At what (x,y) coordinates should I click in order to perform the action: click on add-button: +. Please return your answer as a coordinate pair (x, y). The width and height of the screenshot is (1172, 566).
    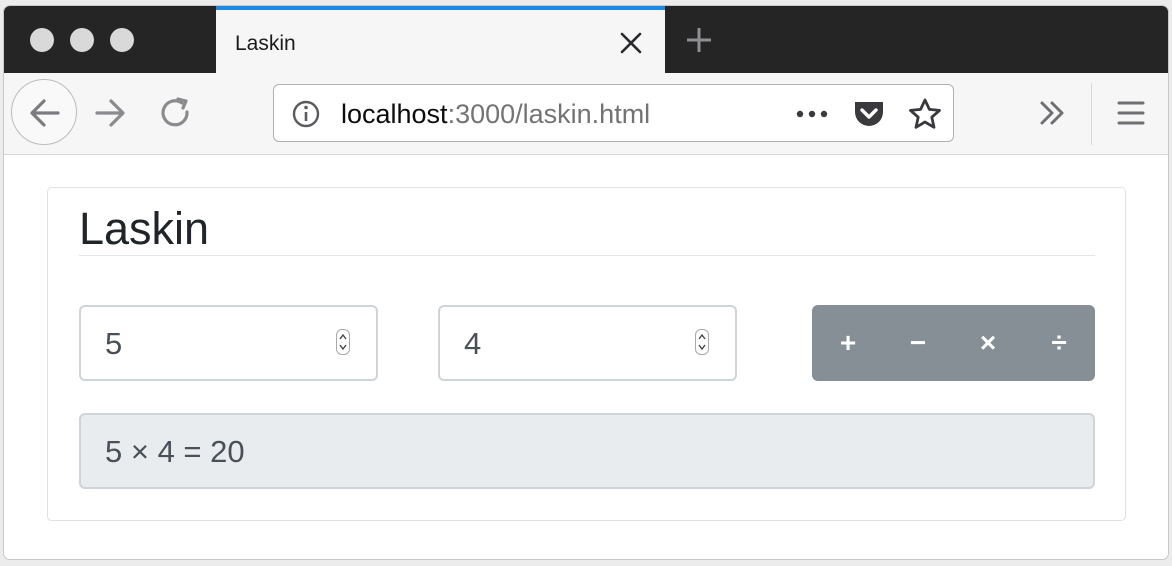
    Looking at the image, I should click on (848, 343).